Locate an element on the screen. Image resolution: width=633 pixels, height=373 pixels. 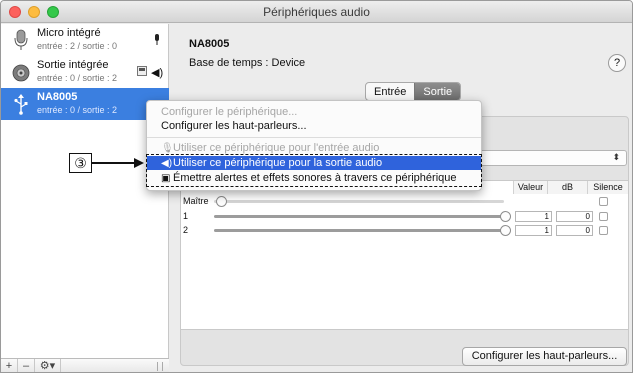
column-value: Valeur is located at coordinates (530, 187).